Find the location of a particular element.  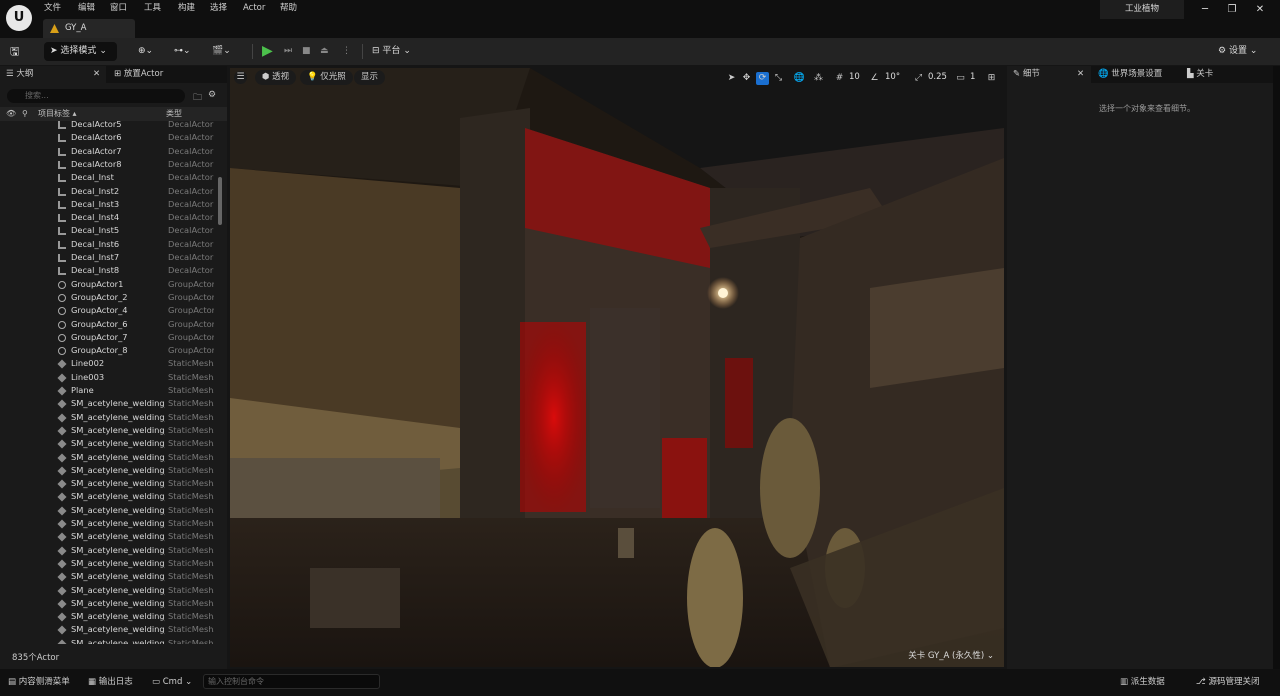

tab-place-actor: ⊞ 放置Actor is located at coordinates (166, 74).